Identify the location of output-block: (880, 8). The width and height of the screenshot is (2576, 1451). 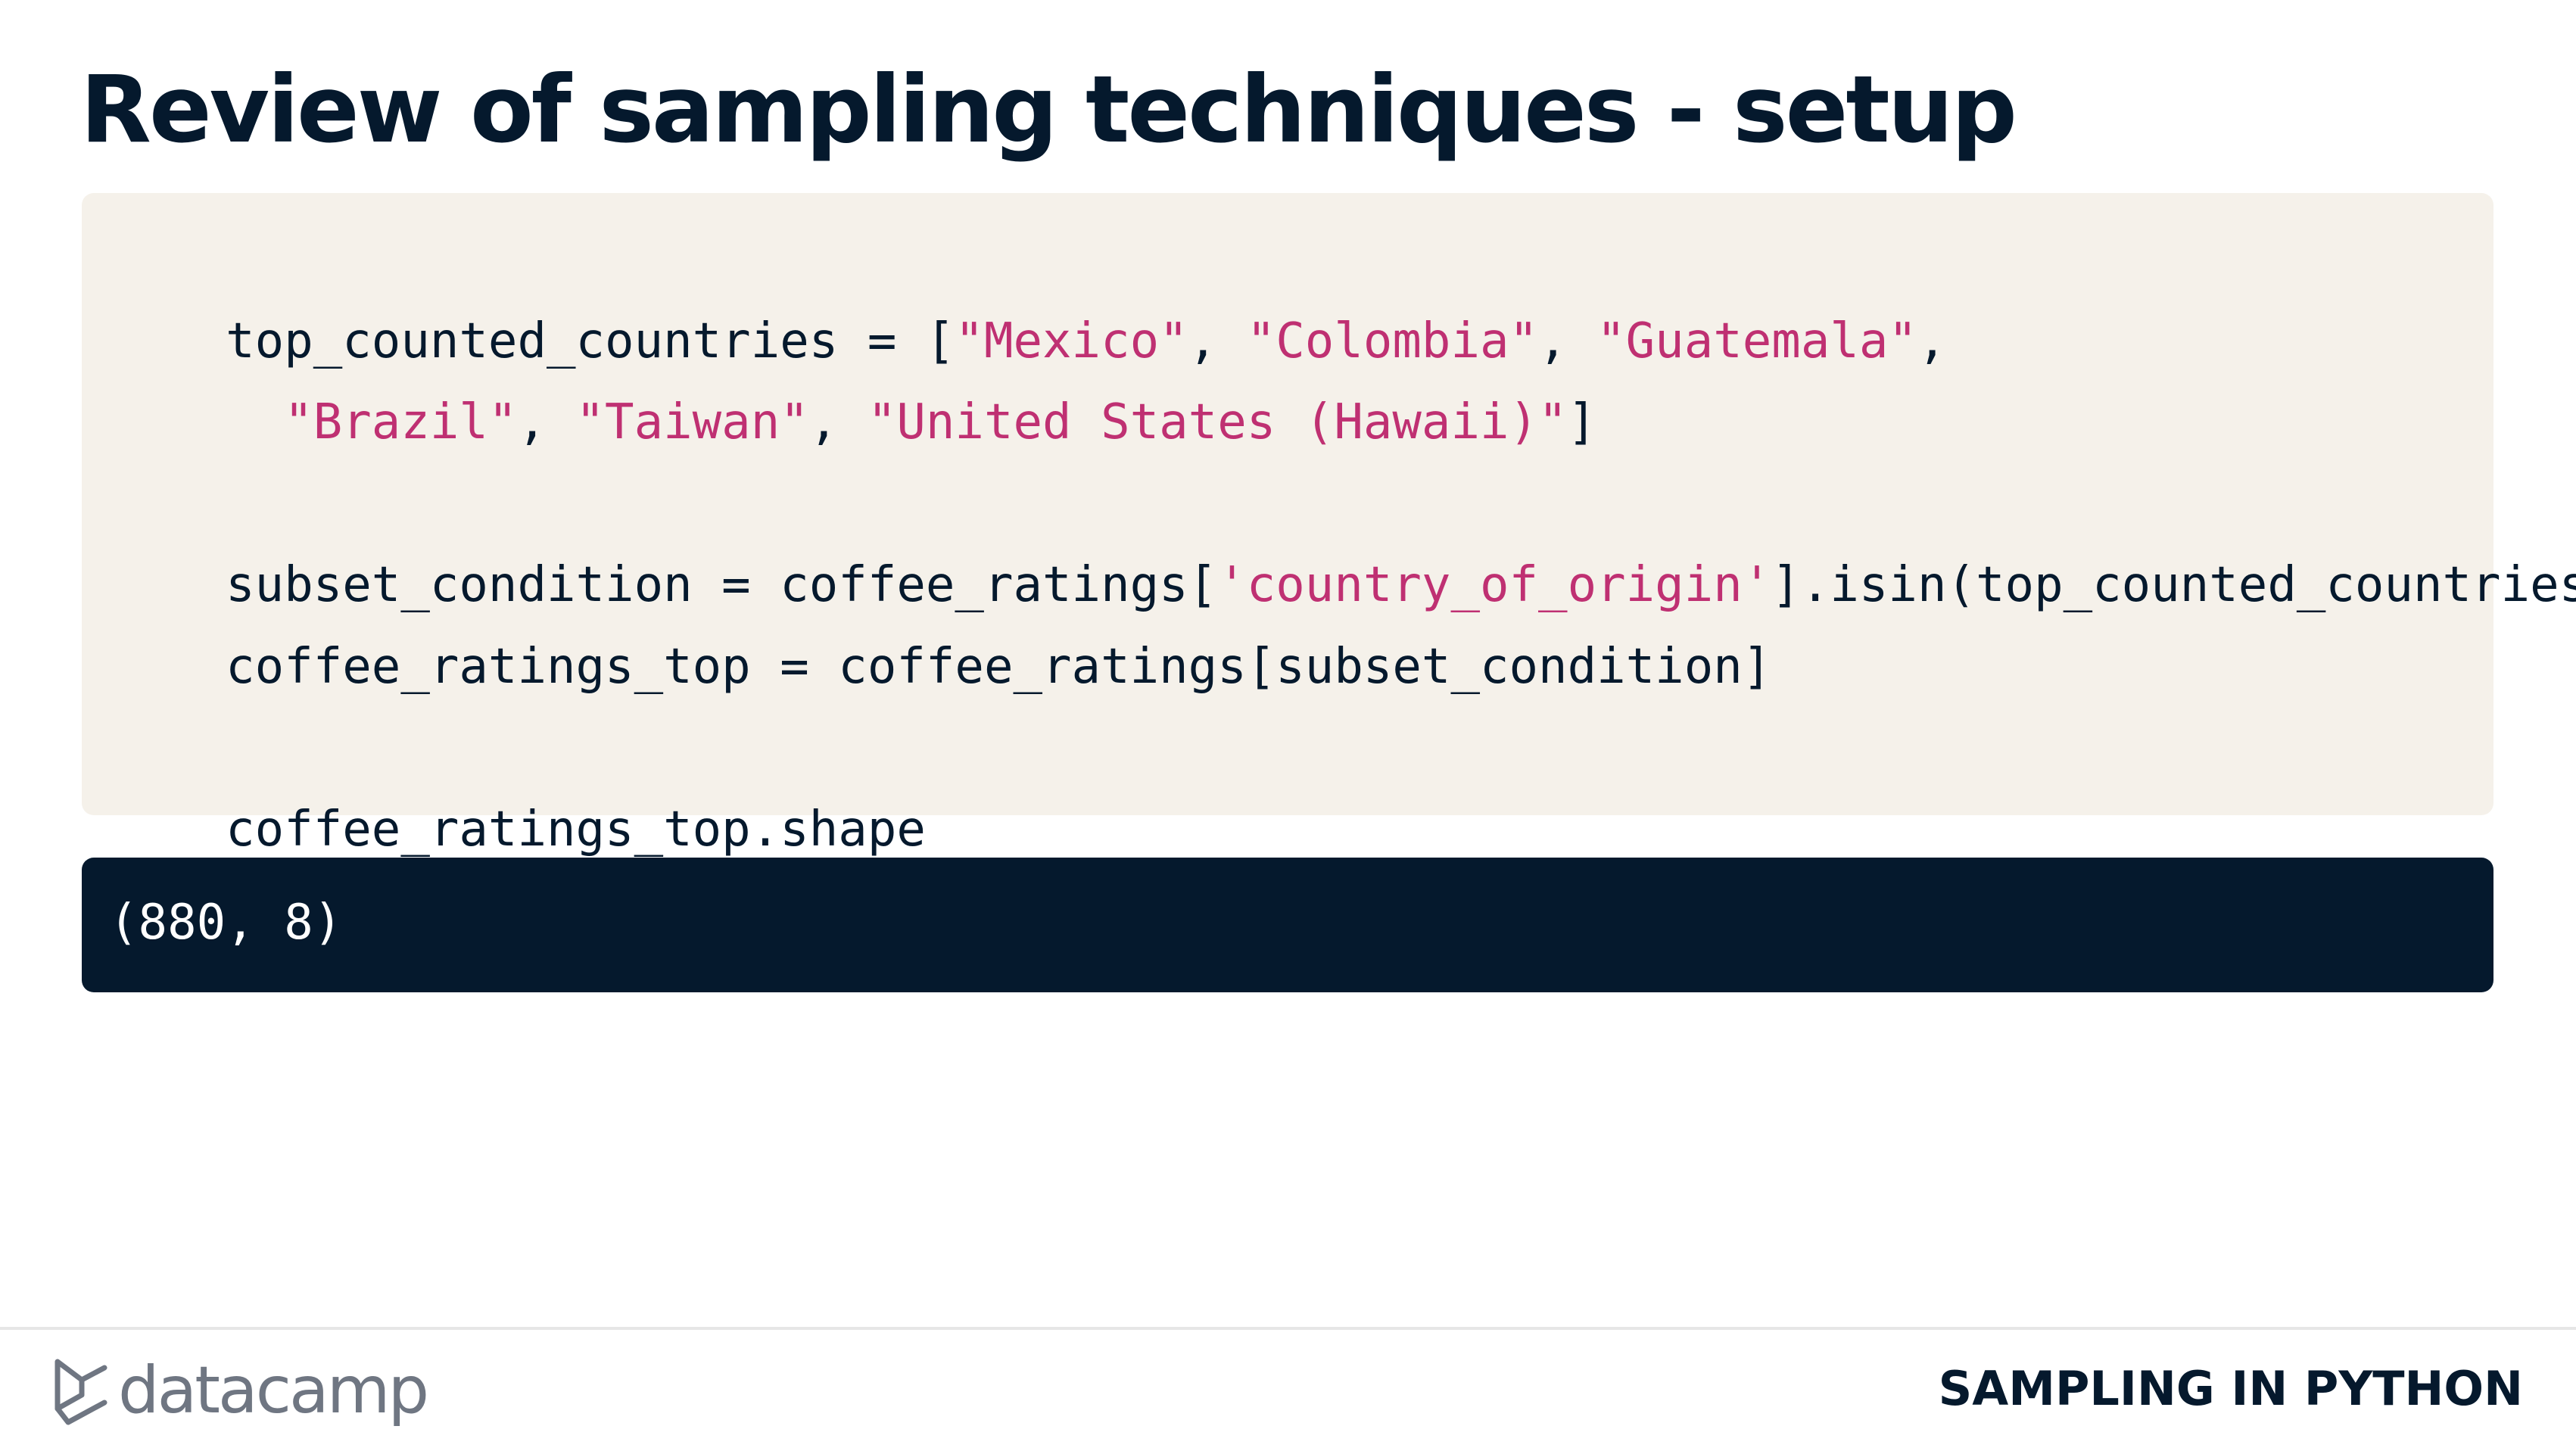
(1287, 925).